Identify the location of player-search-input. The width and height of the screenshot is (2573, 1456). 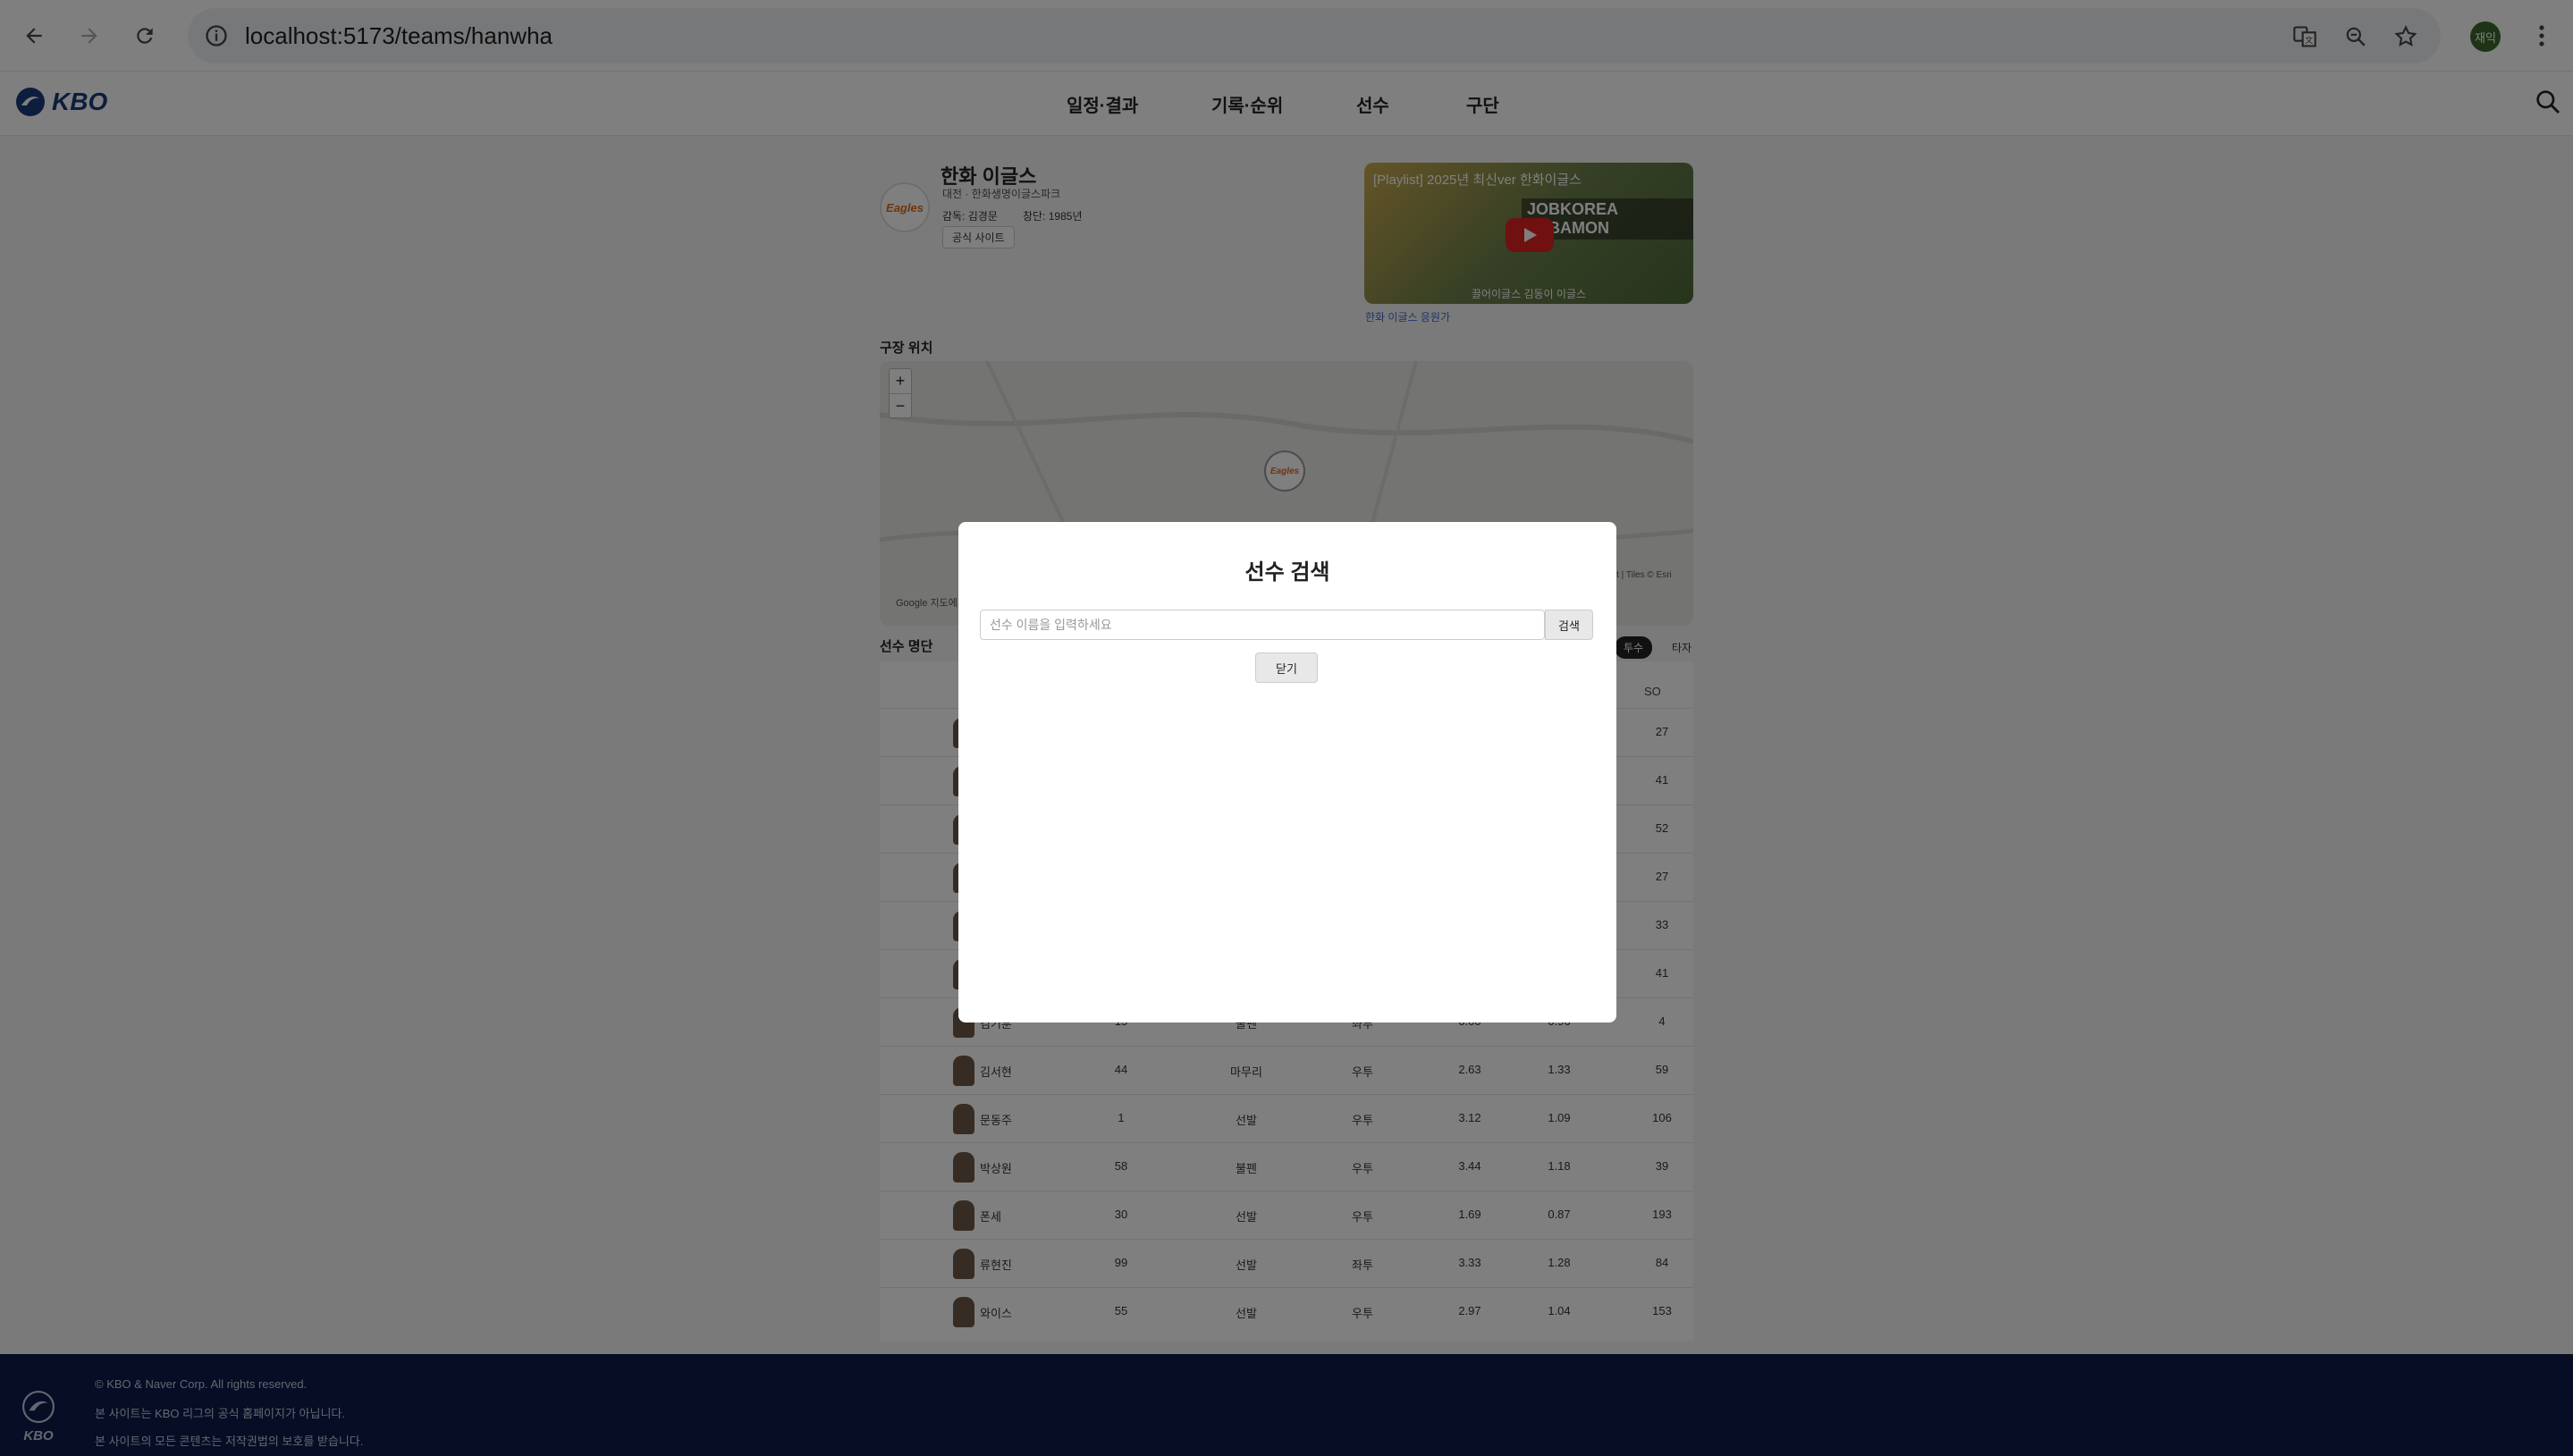
(1262, 625).